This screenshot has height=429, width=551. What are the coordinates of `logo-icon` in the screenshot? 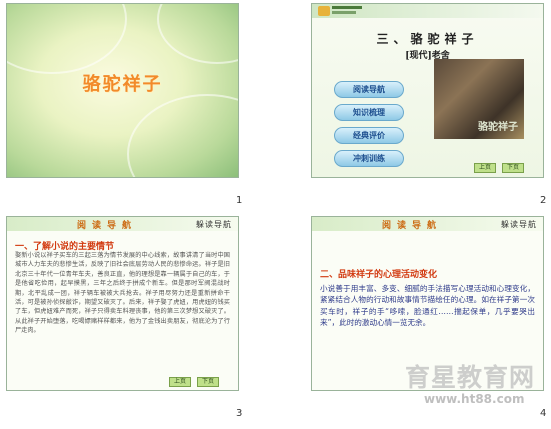 It's located at (324, 11).